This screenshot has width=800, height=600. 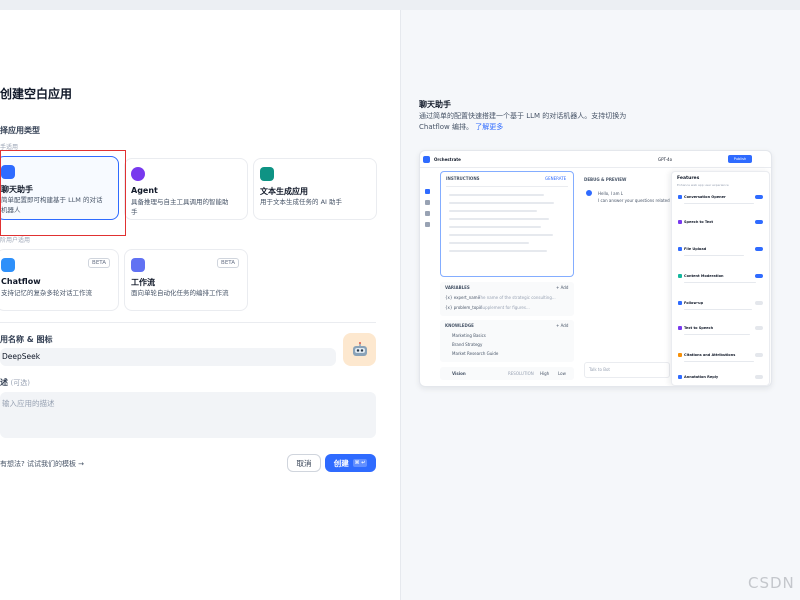 I want to click on agent-icon, so click(x=138, y=174).